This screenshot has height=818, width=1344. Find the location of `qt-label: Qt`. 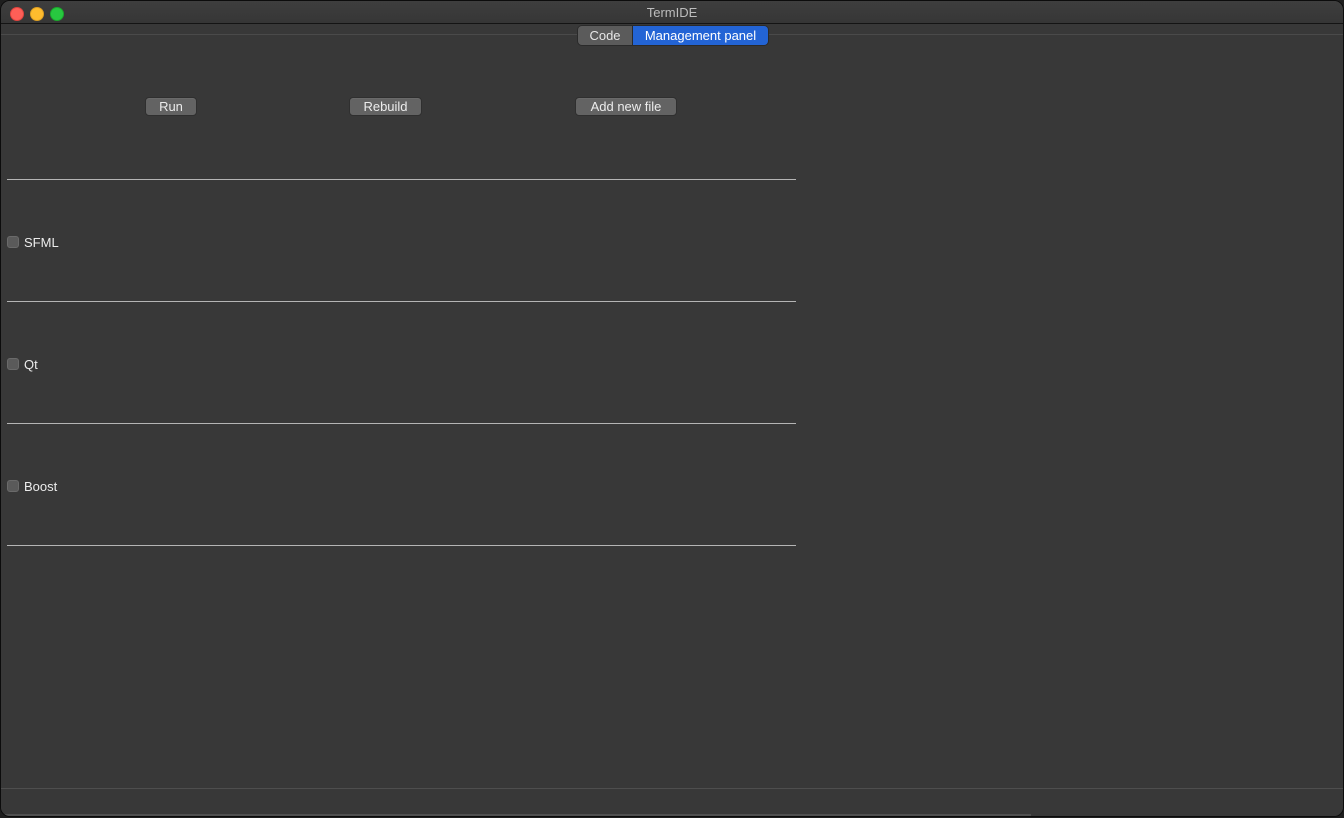

qt-label: Qt is located at coordinates (31, 364).